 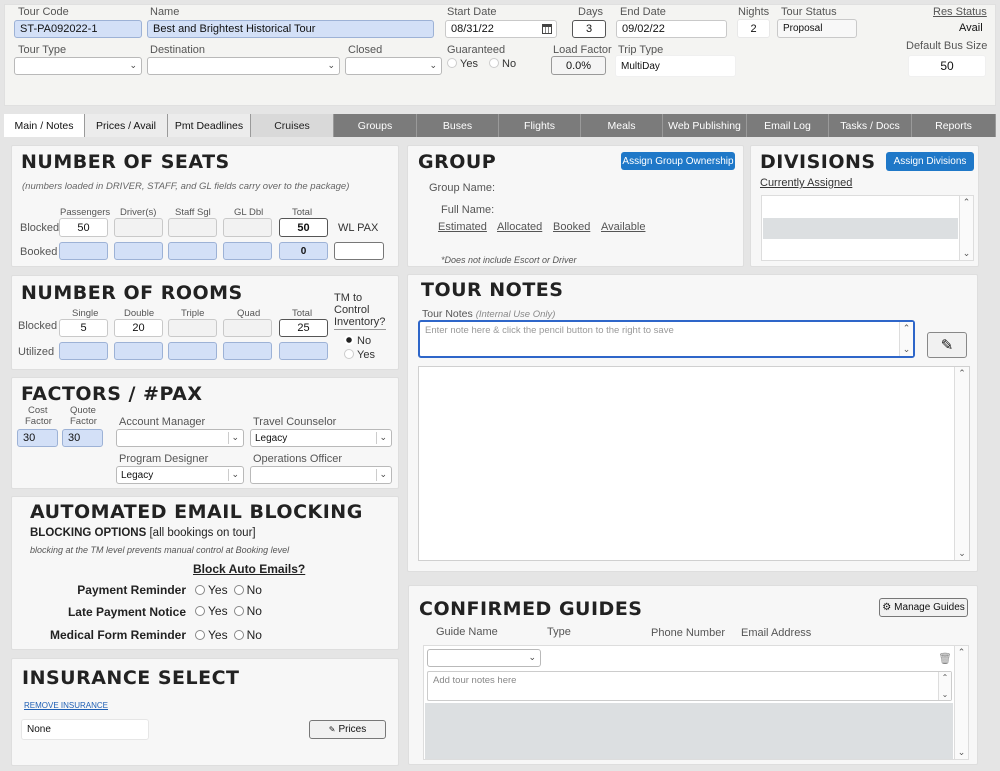 I want to click on res-status-link: Res Status, so click(x=960, y=12).